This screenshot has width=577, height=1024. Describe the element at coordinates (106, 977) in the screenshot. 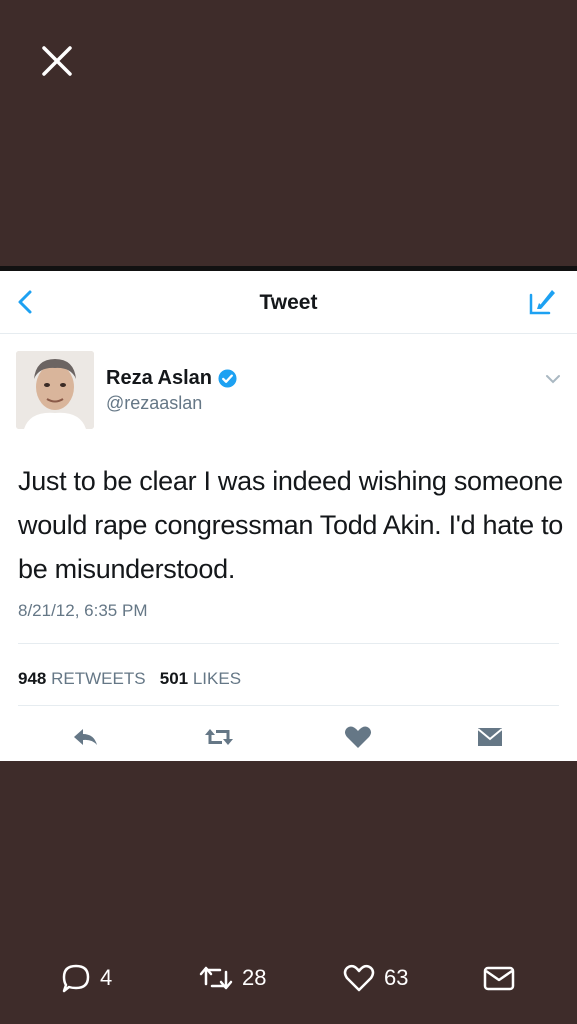

I see `reply-count: 4` at that location.